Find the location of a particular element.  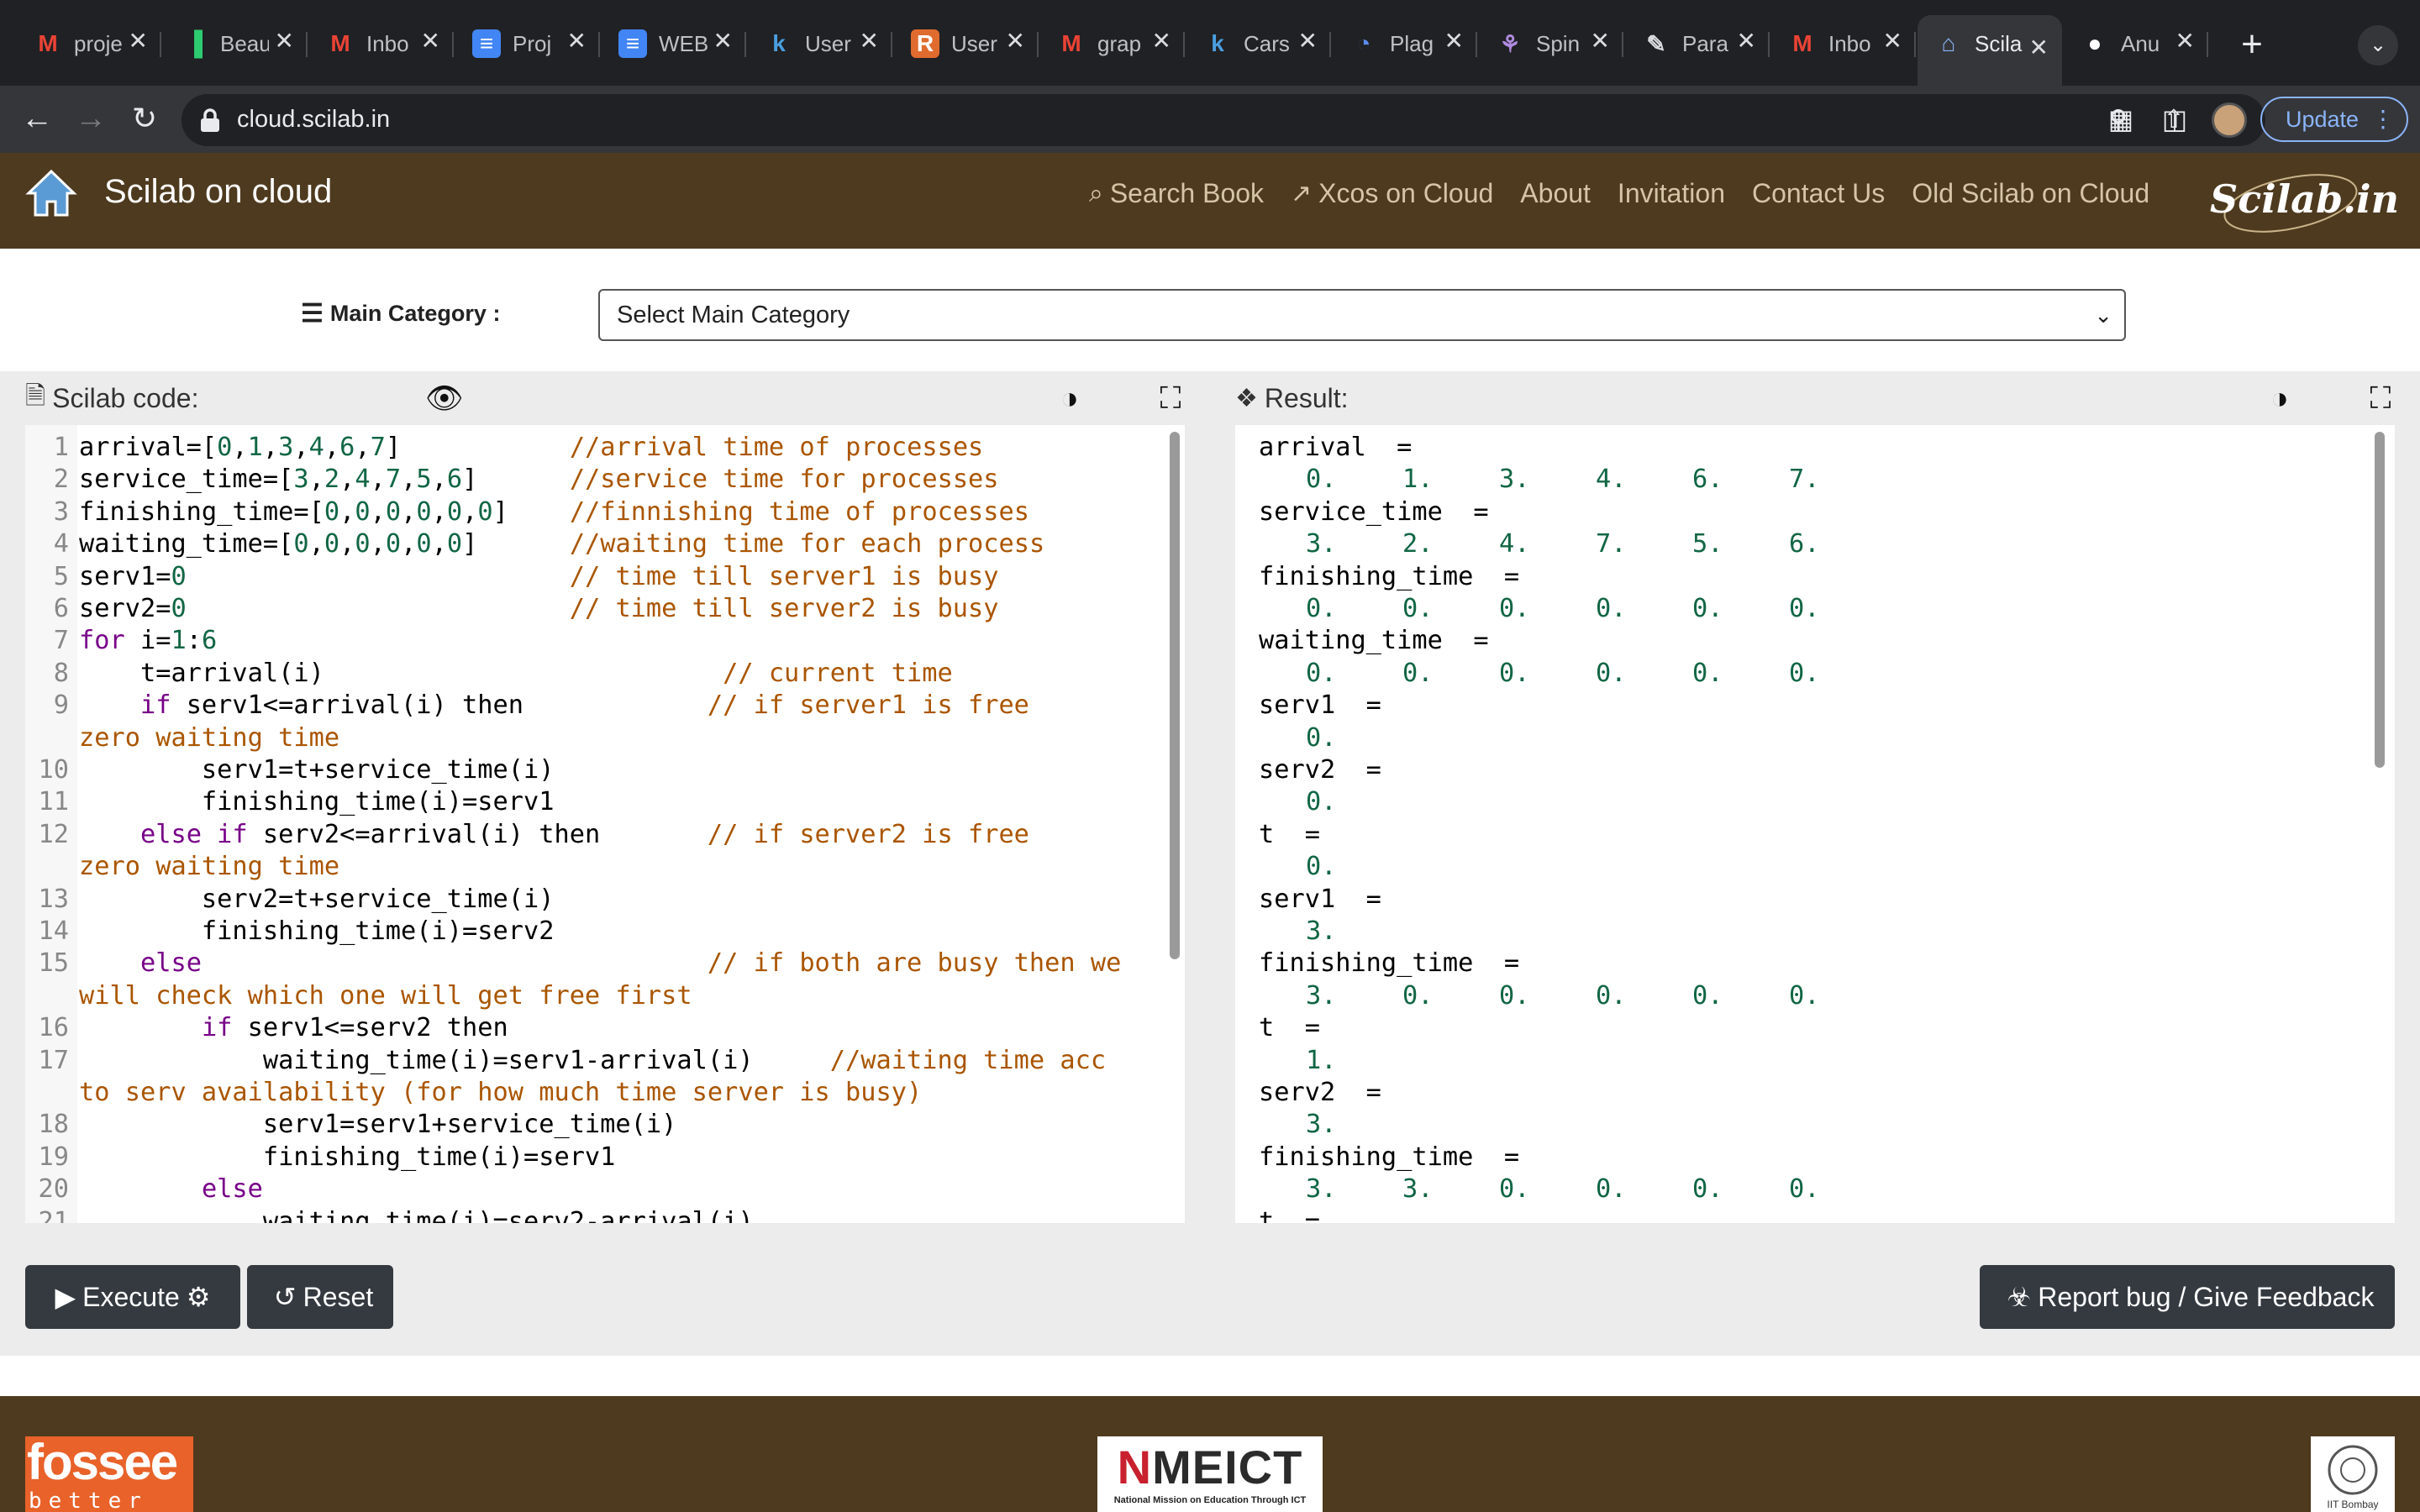

reload-button: ↻ is located at coordinates (144, 119).